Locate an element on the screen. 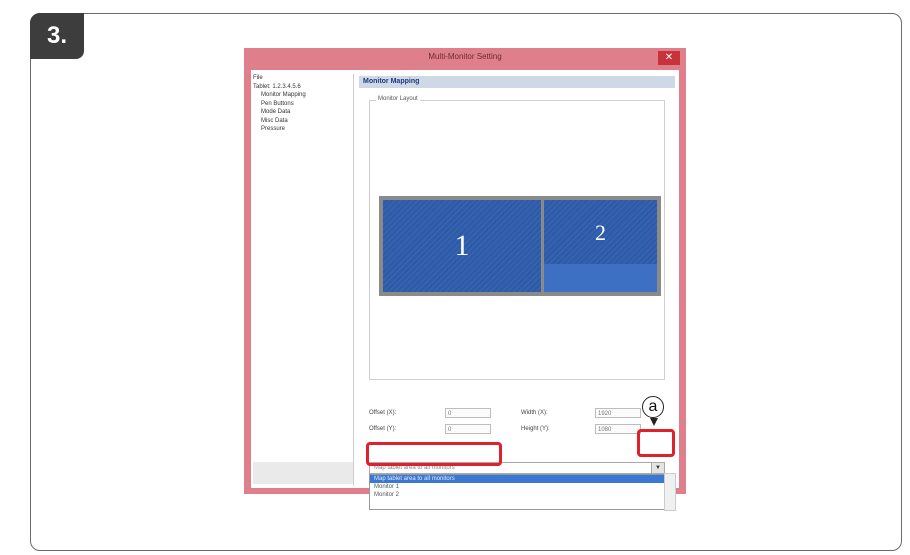  monitor-2-label: 2 is located at coordinates (600, 232).